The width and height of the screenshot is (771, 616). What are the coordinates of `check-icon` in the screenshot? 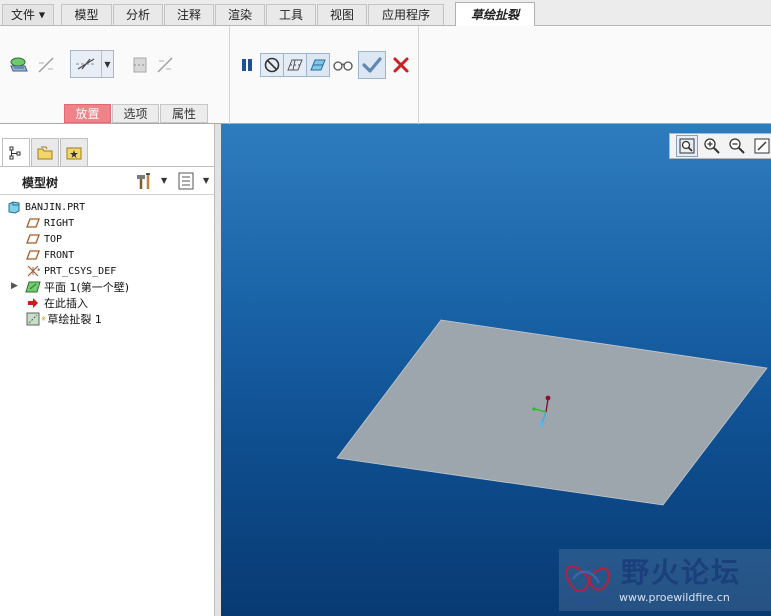 It's located at (372, 65).